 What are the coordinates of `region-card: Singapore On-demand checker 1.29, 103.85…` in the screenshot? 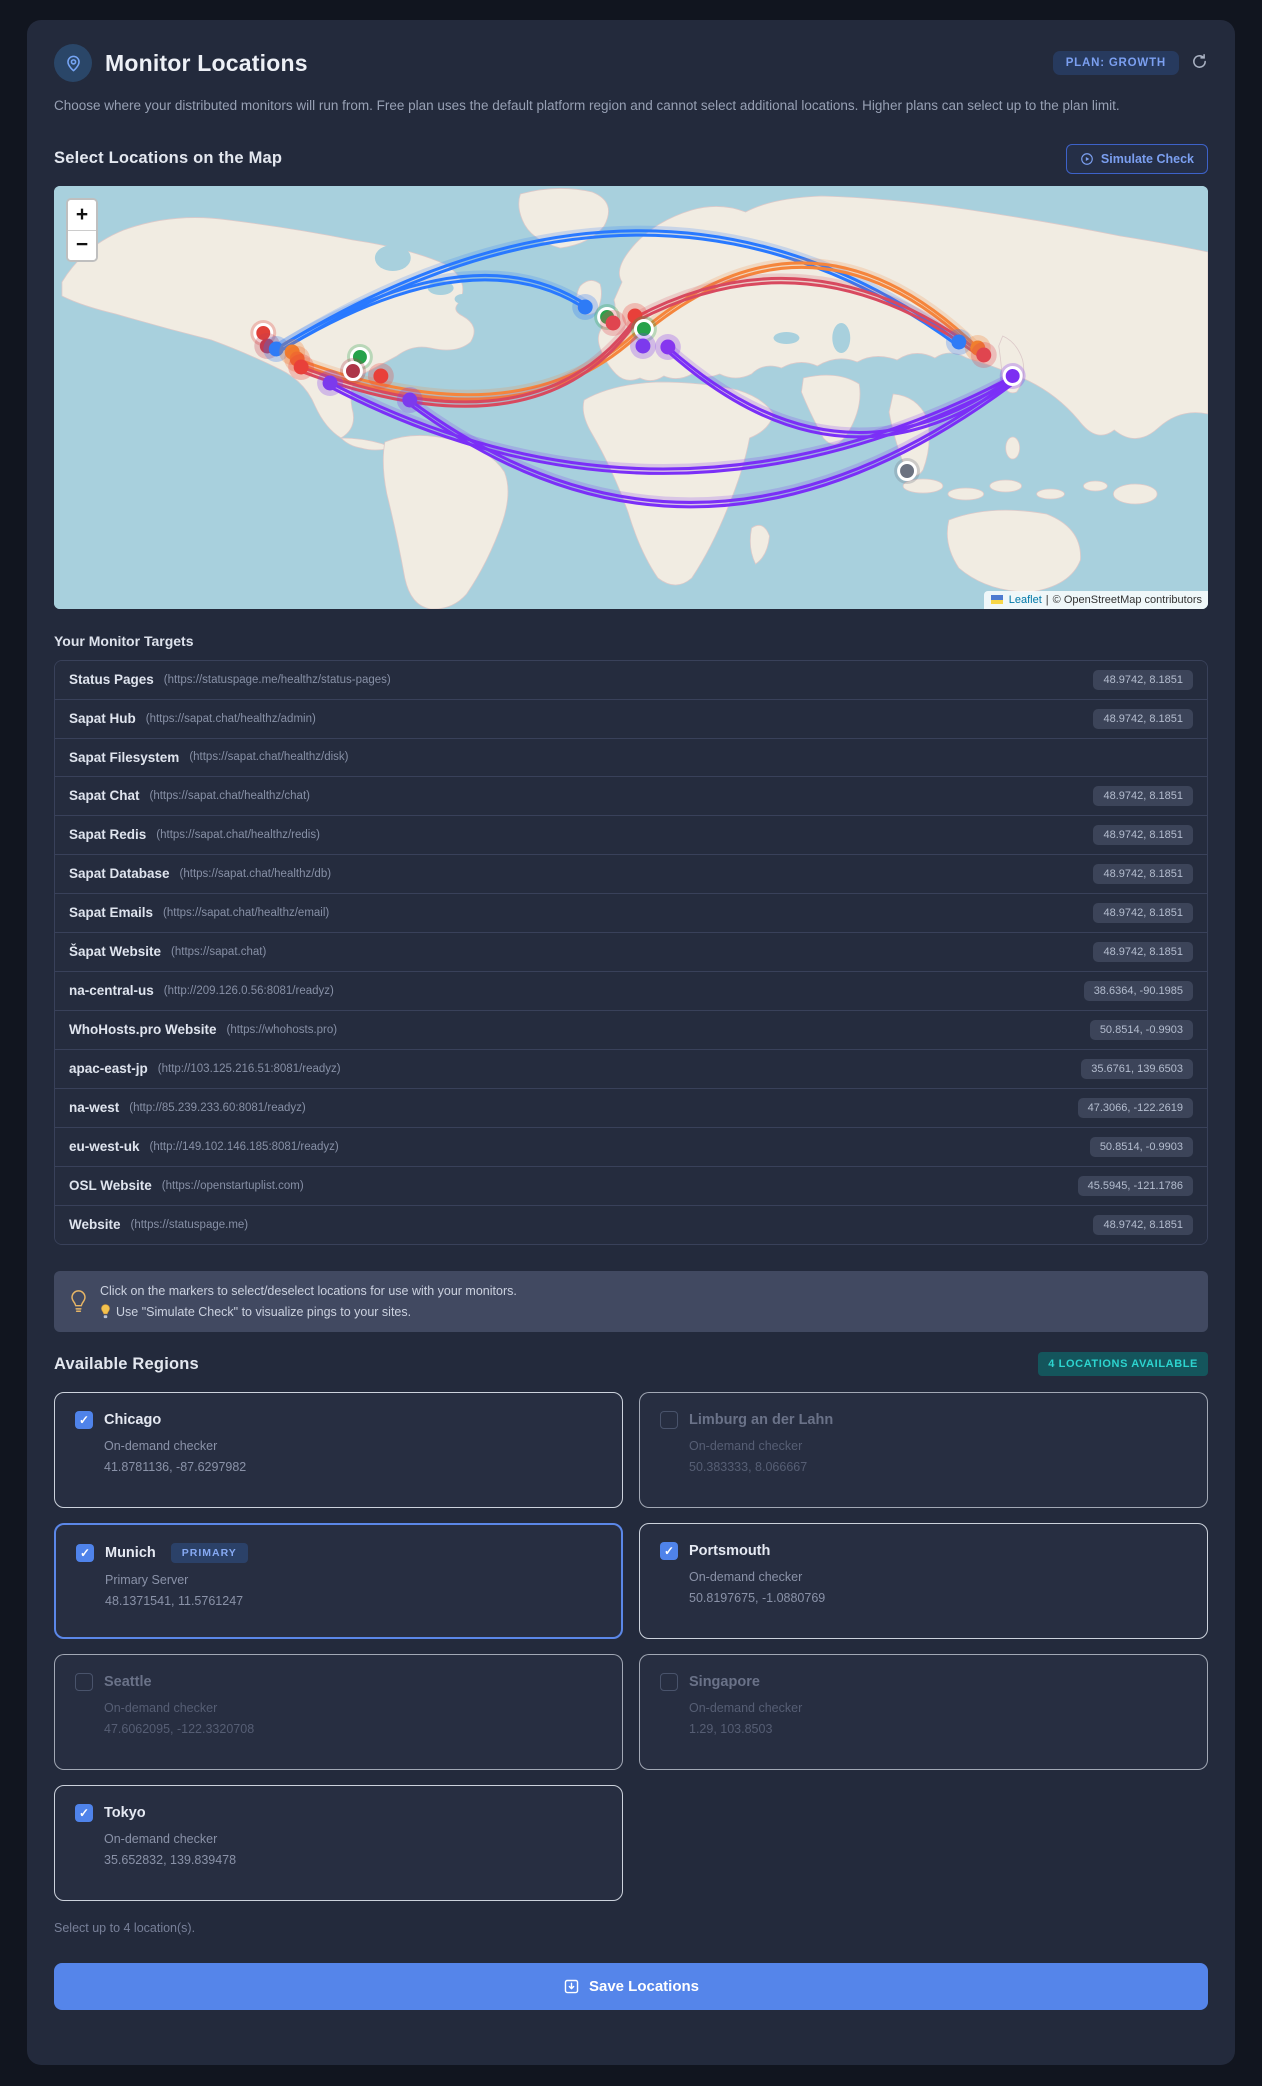 It's located at (923, 1712).